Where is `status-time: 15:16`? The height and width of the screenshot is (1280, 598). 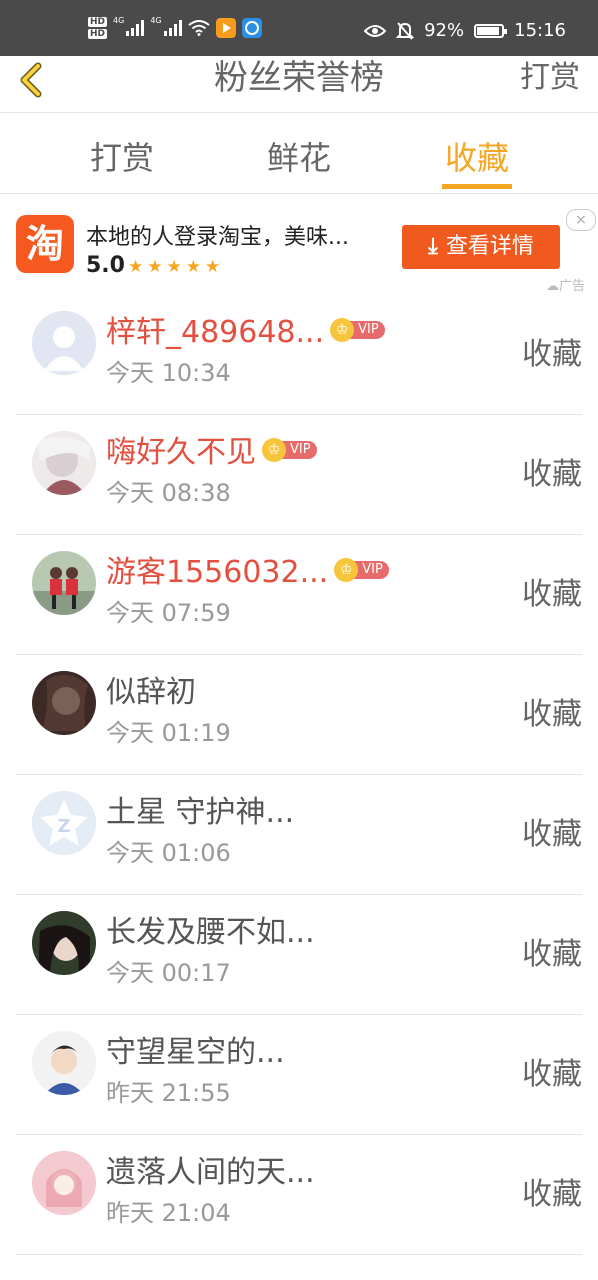
status-time: 15:16 is located at coordinates (540, 30).